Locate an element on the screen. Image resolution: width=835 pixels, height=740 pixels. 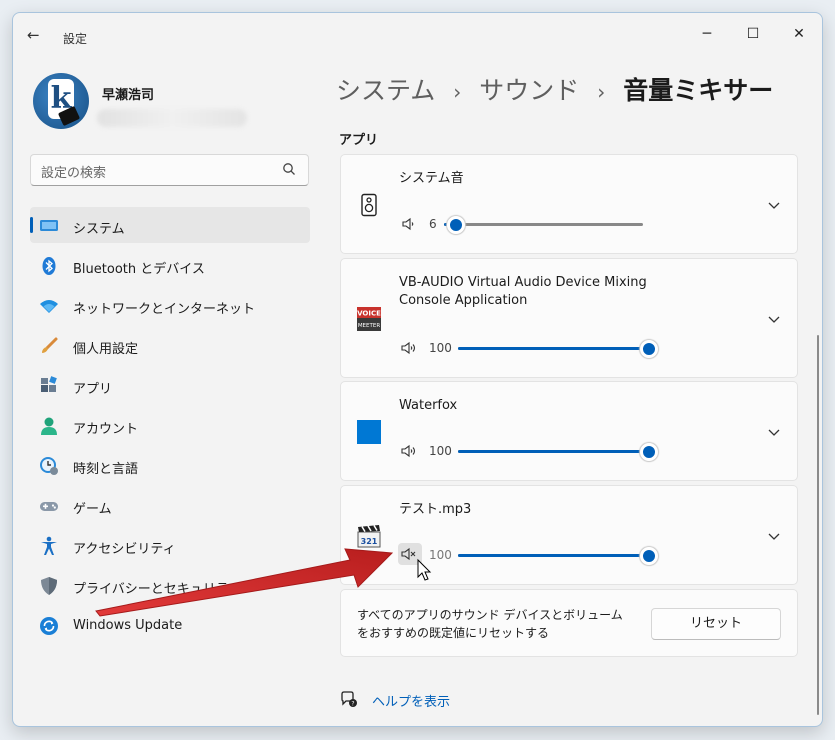
waterfox-icon is located at coordinates (369, 432).